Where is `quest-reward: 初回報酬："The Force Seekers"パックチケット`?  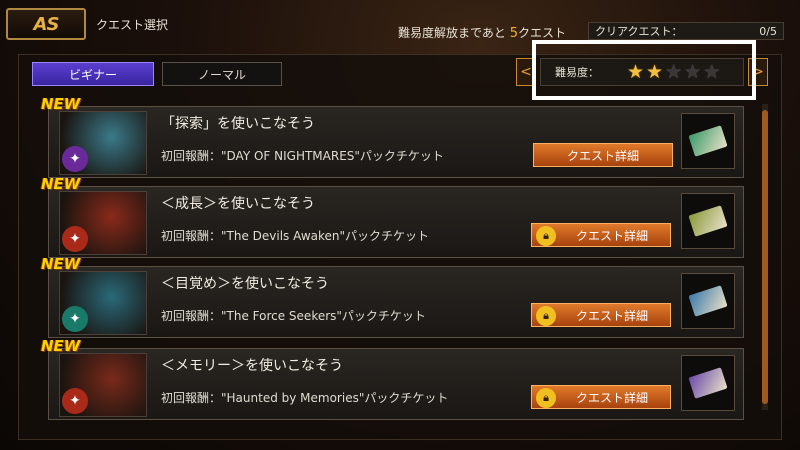
quest-reward: 初回報酬："The Force Seekers"パックチケット is located at coordinates (293, 316).